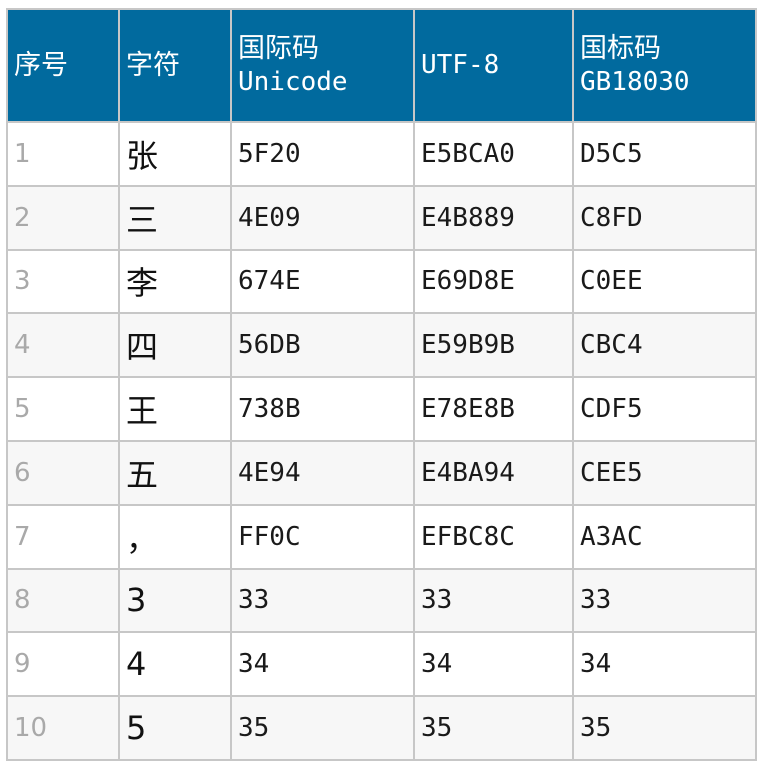 This screenshot has width=761, height=767. I want to click on cell-unicode: FF0C, so click(322, 536).